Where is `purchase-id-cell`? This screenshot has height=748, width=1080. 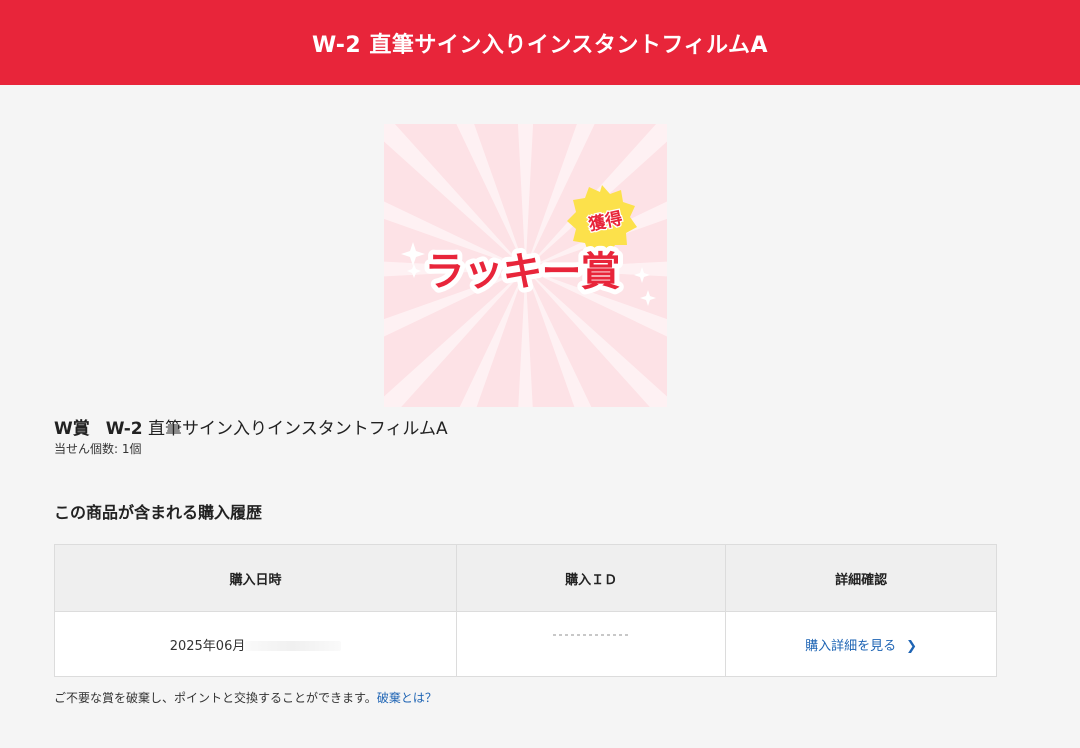 purchase-id-cell is located at coordinates (591, 644).